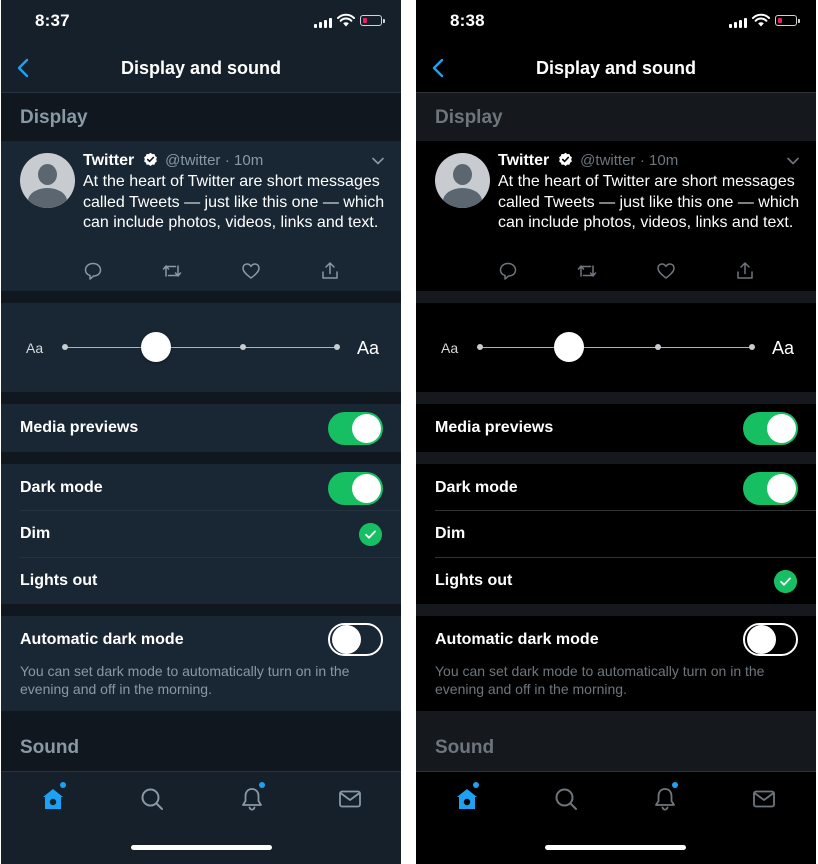 The height and width of the screenshot is (864, 818). Describe the element at coordinates (465, 747) in the screenshot. I see `section-title: Sound` at that location.